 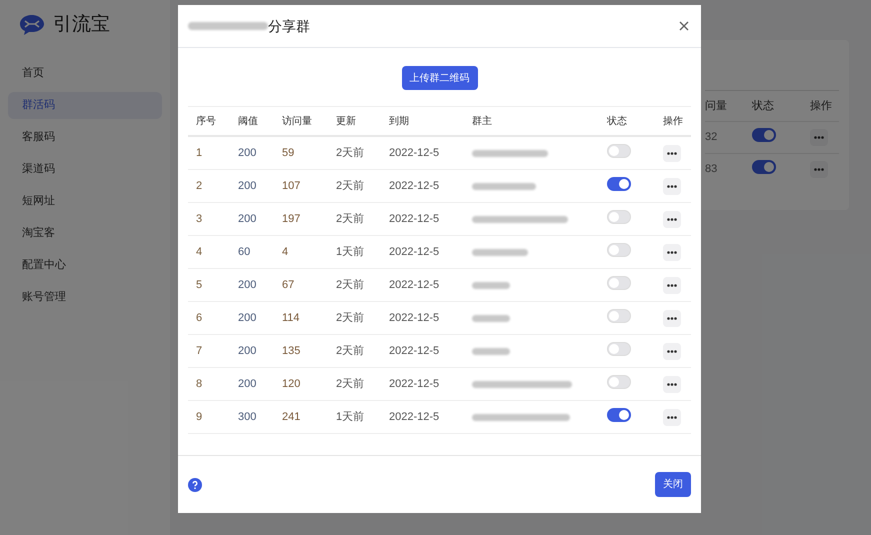 What do you see at coordinates (289, 153) in the screenshot?
I see `table-cell-text: 59` at bounding box center [289, 153].